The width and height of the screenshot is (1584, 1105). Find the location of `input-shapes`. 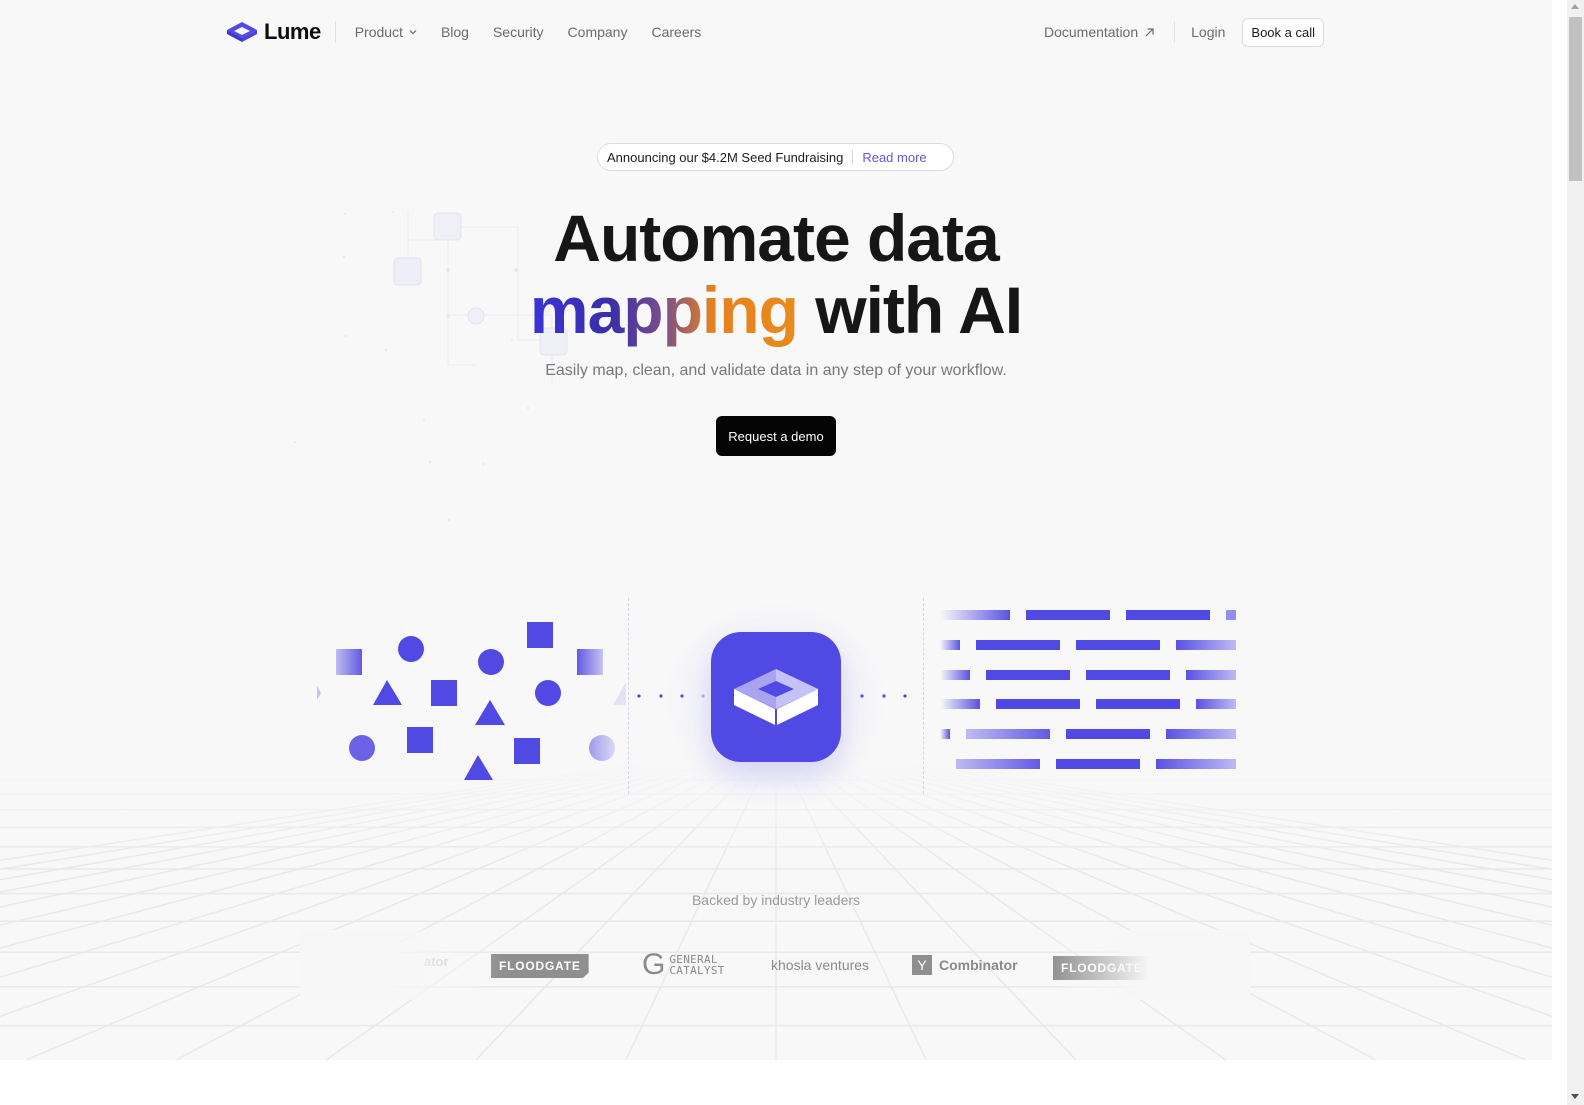

input-shapes is located at coordinates (471, 701).